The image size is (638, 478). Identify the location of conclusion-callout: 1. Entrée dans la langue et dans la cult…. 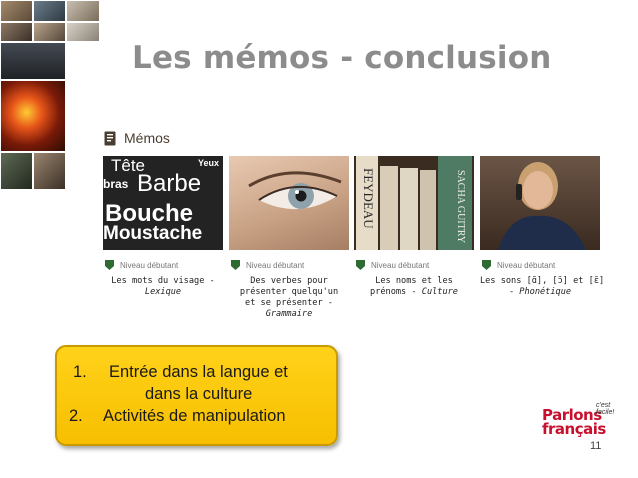
(196, 395).